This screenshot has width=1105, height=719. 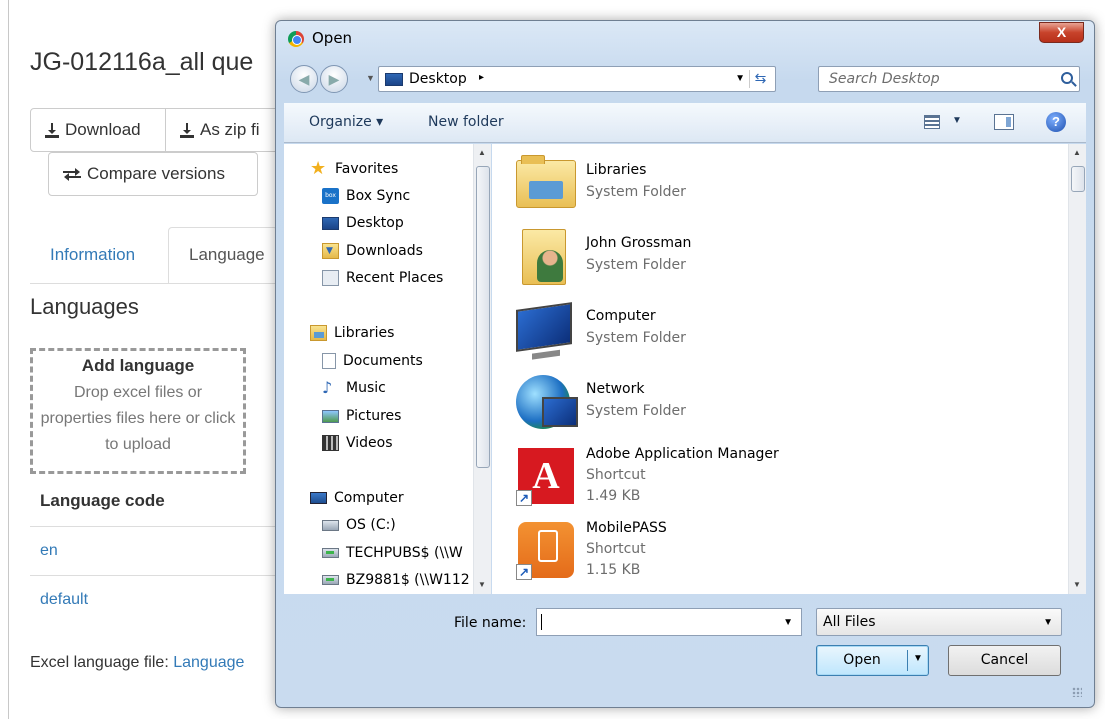 I want to click on open-button: Open ▼, so click(x=872, y=660).